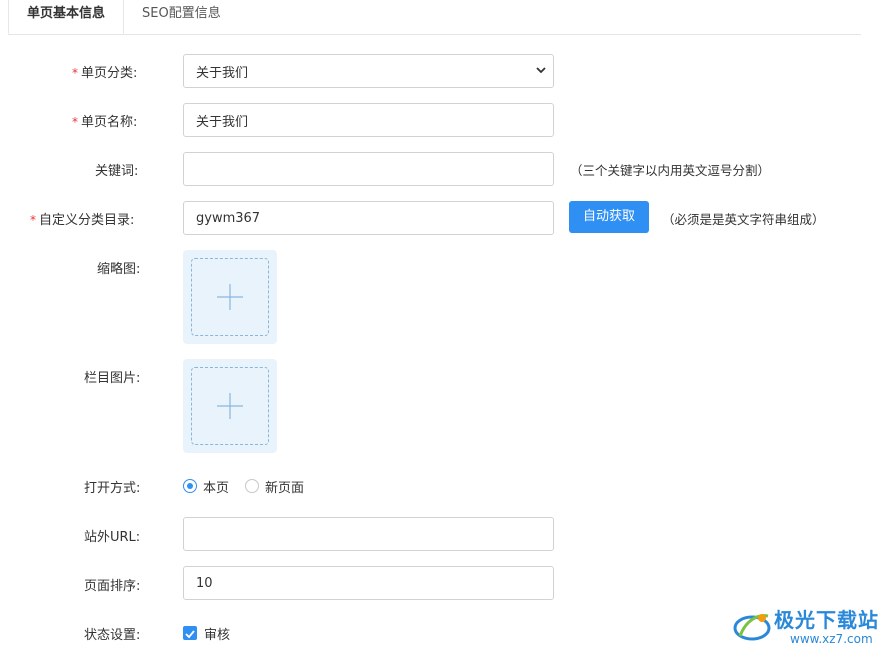 The width and height of the screenshot is (891, 657). I want to click on keywords-input, so click(368, 169).